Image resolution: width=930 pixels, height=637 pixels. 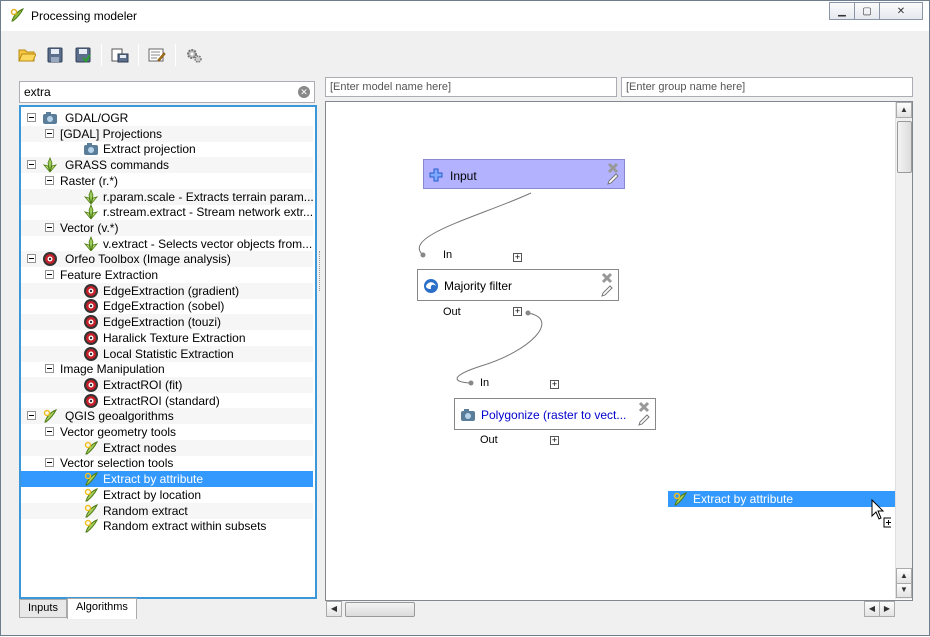 What do you see at coordinates (83, 55) in the screenshot?
I see `save-as-model-button` at bounding box center [83, 55].